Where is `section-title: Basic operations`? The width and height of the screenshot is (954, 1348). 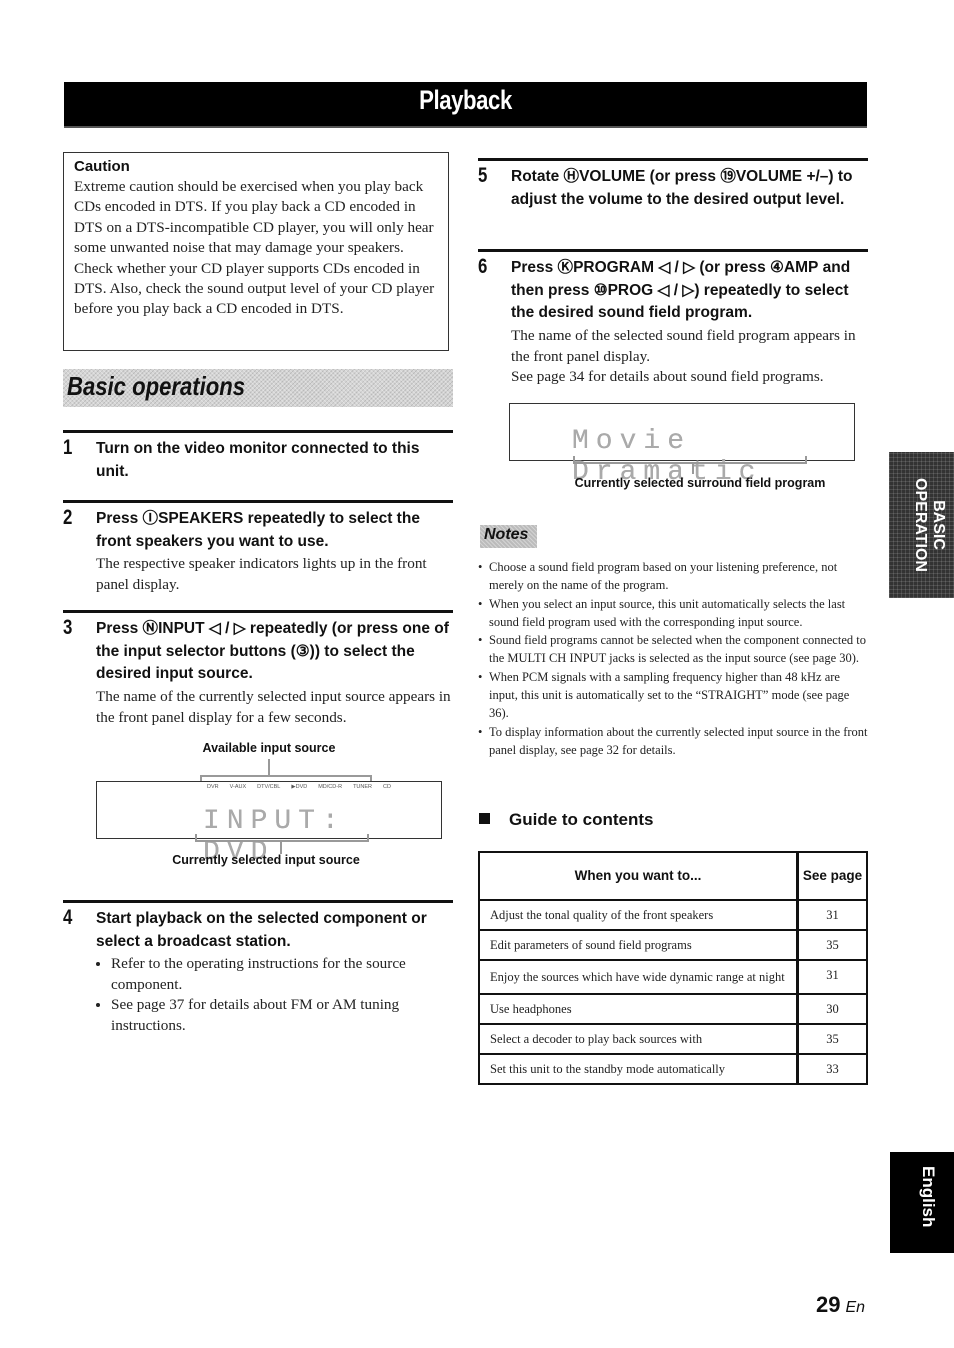 section-title: Basic operations is located at coordinates (156, 386).